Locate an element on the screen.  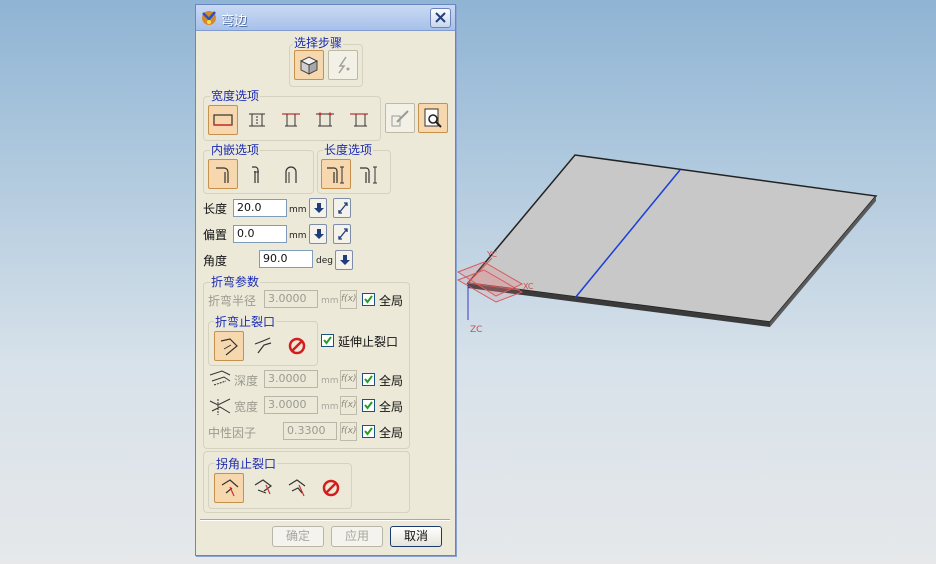
bend-relief-none-button is located at coordinates (297, 346).